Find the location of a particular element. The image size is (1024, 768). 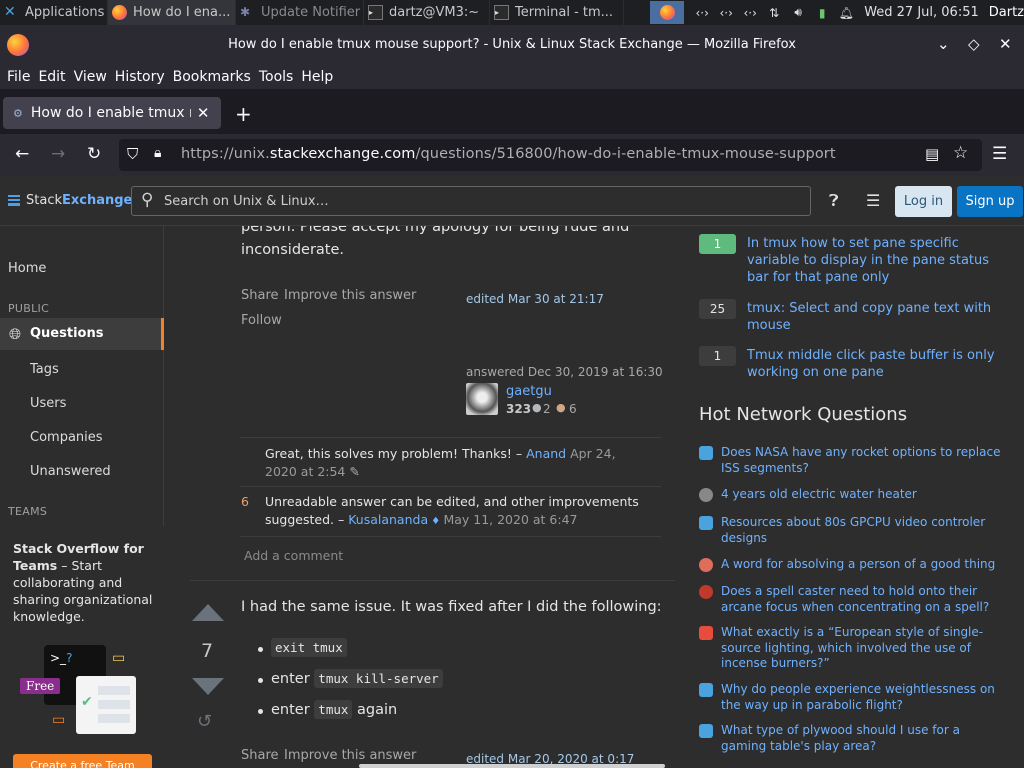

maximize-icon: ◇ is located at coordinates (974, 44).